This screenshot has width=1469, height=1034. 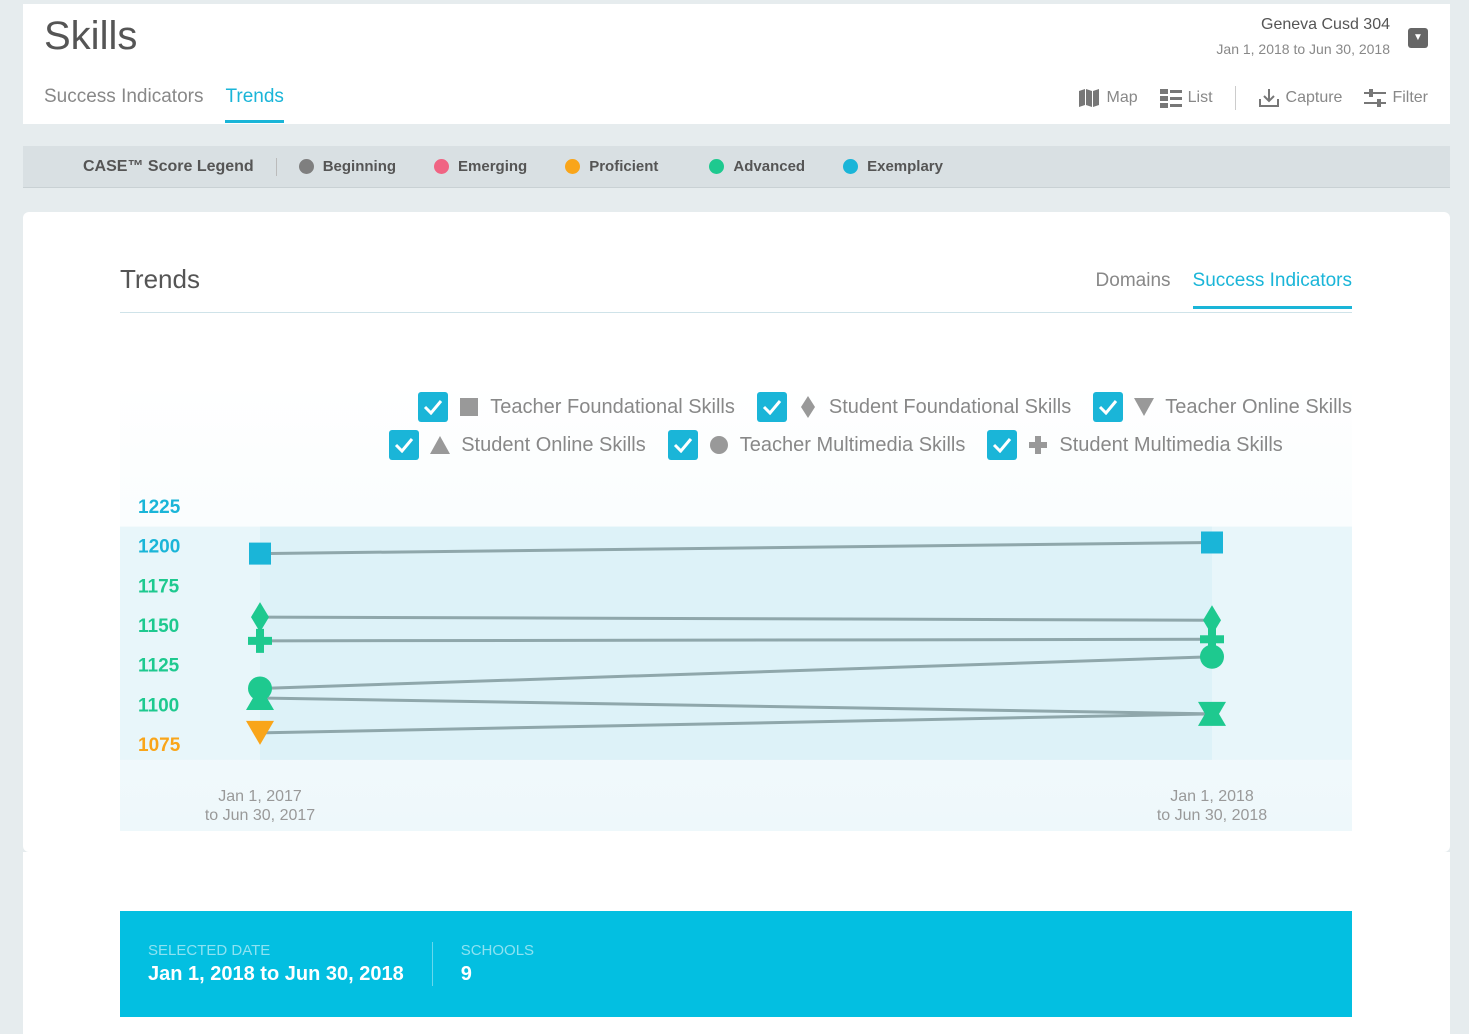 I want to click on legend-label: Exemplary, so click(x=905, y=166).